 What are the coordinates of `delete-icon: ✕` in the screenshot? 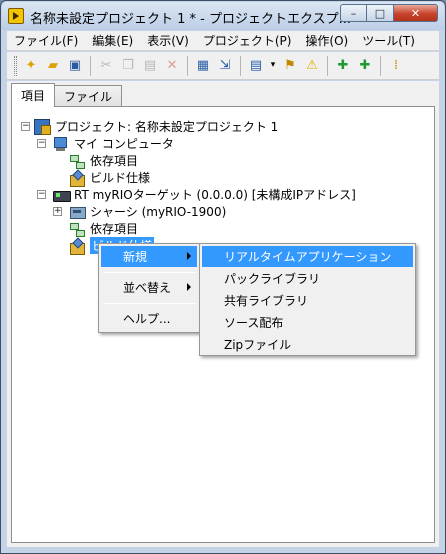 It's located at (172, 66).